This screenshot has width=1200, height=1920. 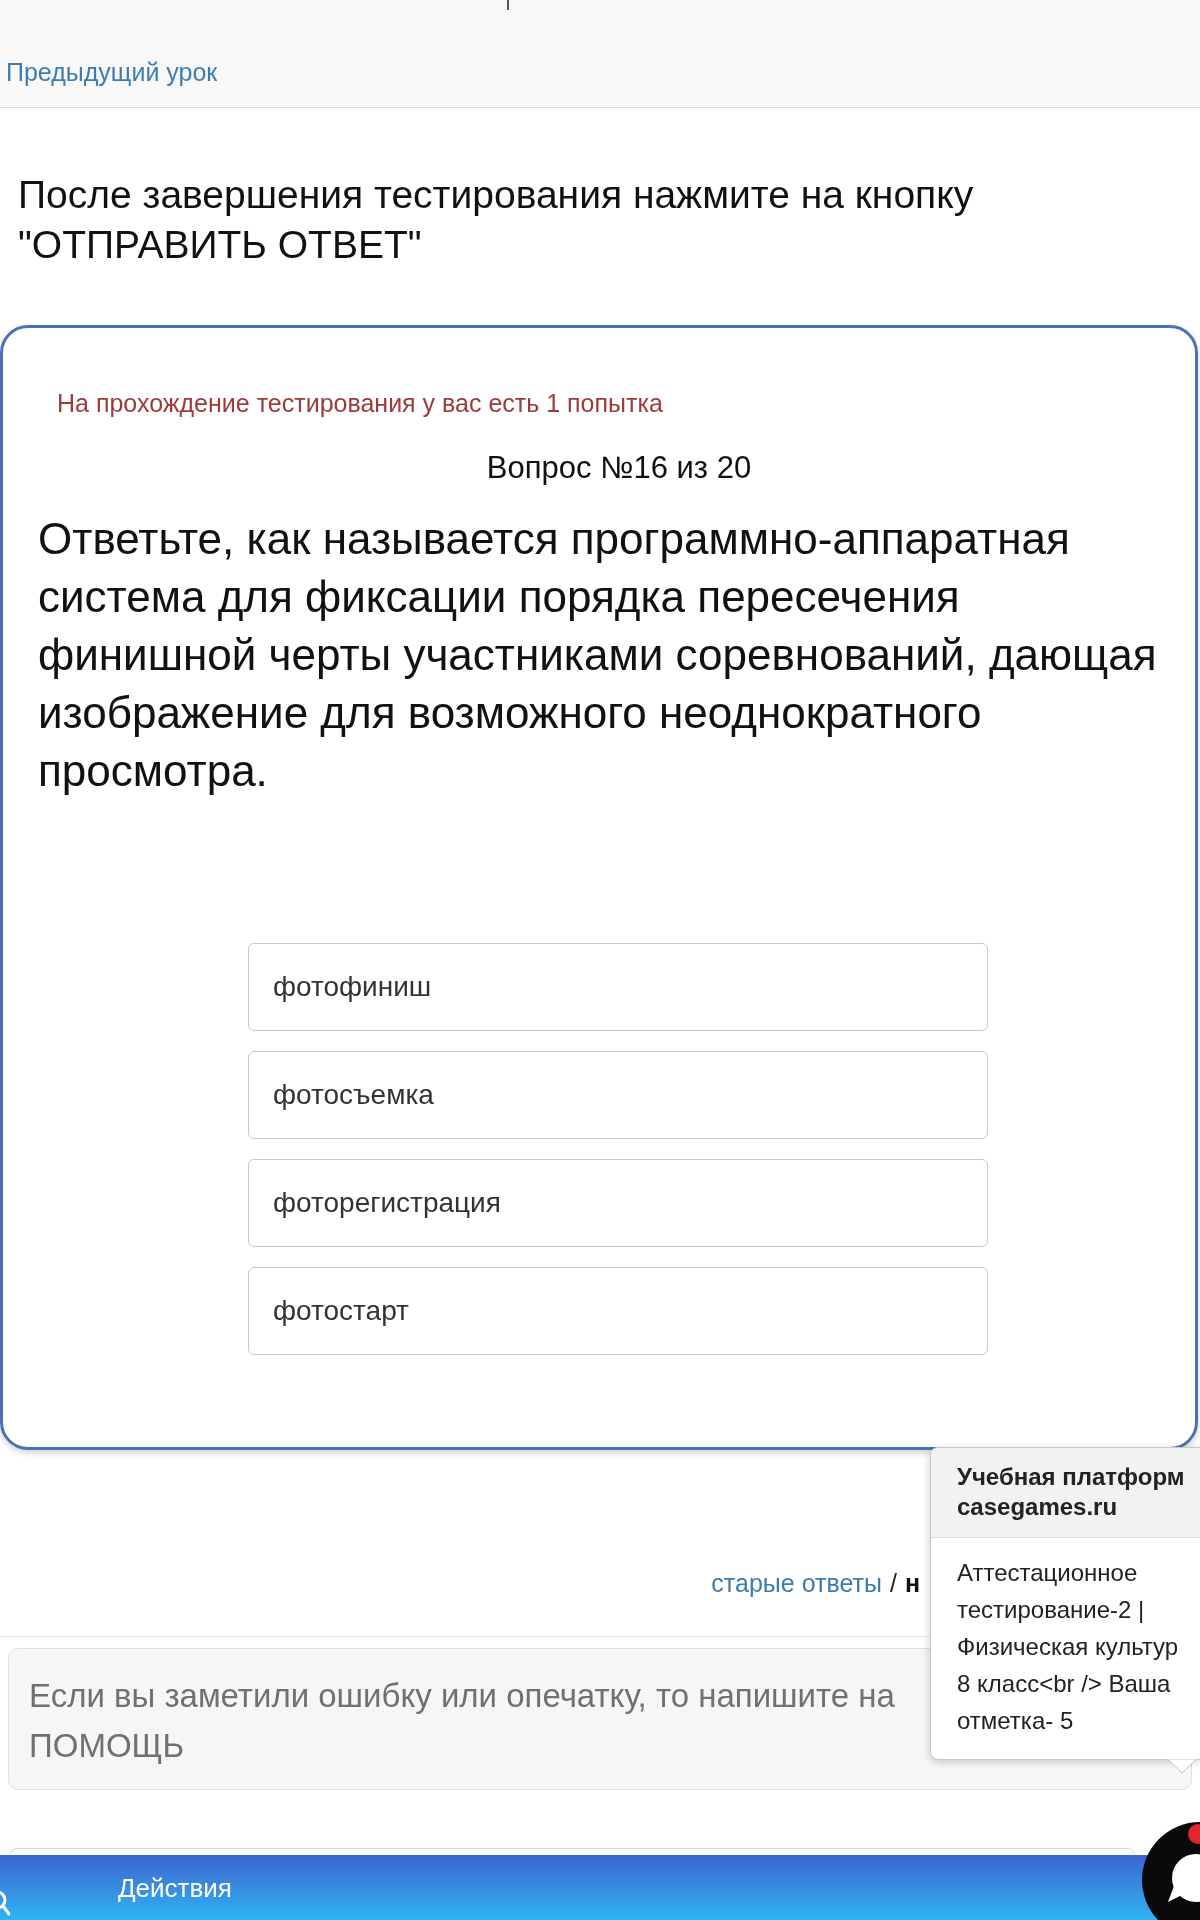 What do you see at coordinates (796, 1583) in the screenshot?
I see `old-answers-link: старые ответы` at bounding box center [796, 1583].